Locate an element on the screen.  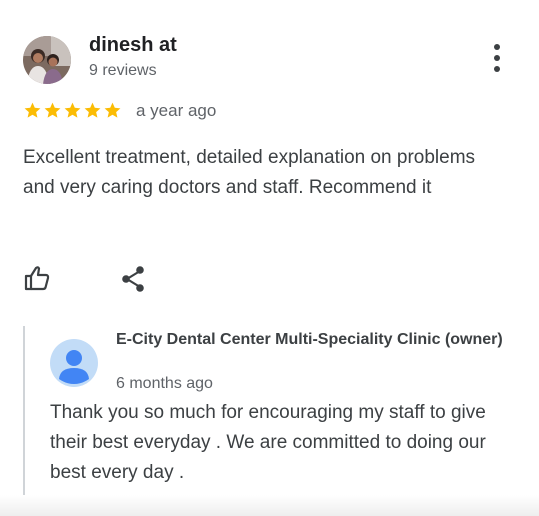
more-options-button is located at coordinates (497, 60).